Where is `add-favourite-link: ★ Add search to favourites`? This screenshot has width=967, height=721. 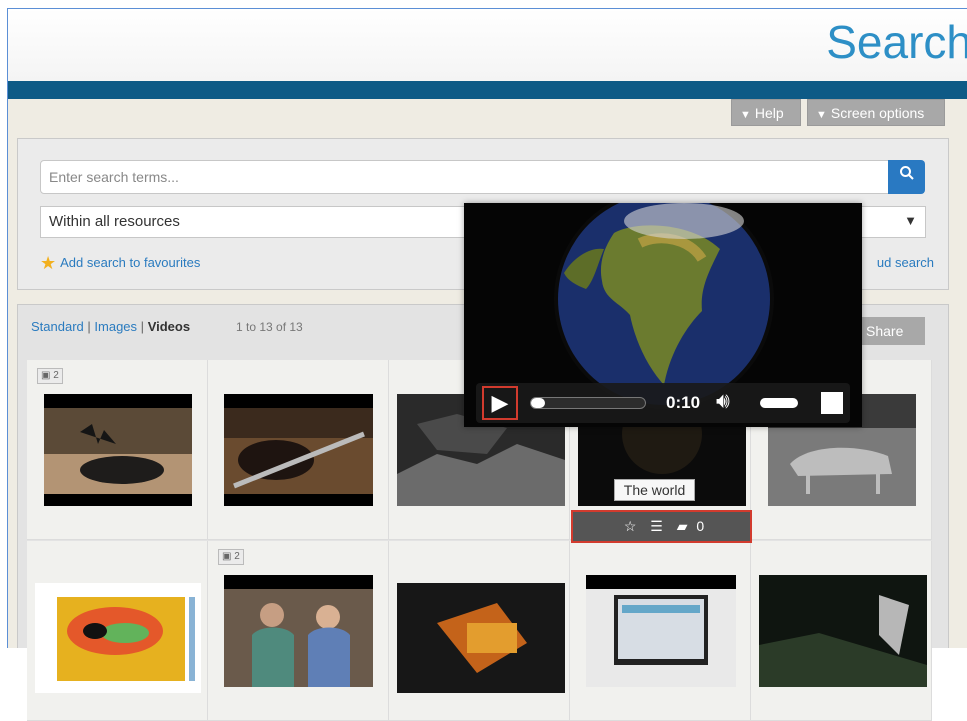 add-favourite-link: ★ Add search to favourites is located at coordinates (120, 263).